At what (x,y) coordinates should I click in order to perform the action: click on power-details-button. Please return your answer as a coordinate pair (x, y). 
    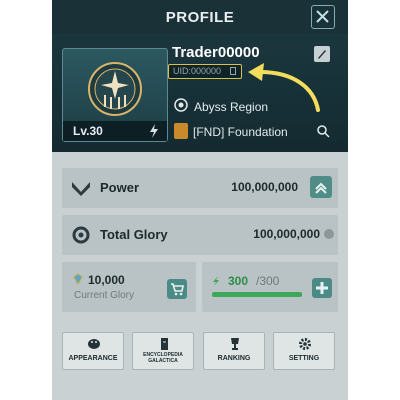
    Looking at the image, I should click on (321, 187).